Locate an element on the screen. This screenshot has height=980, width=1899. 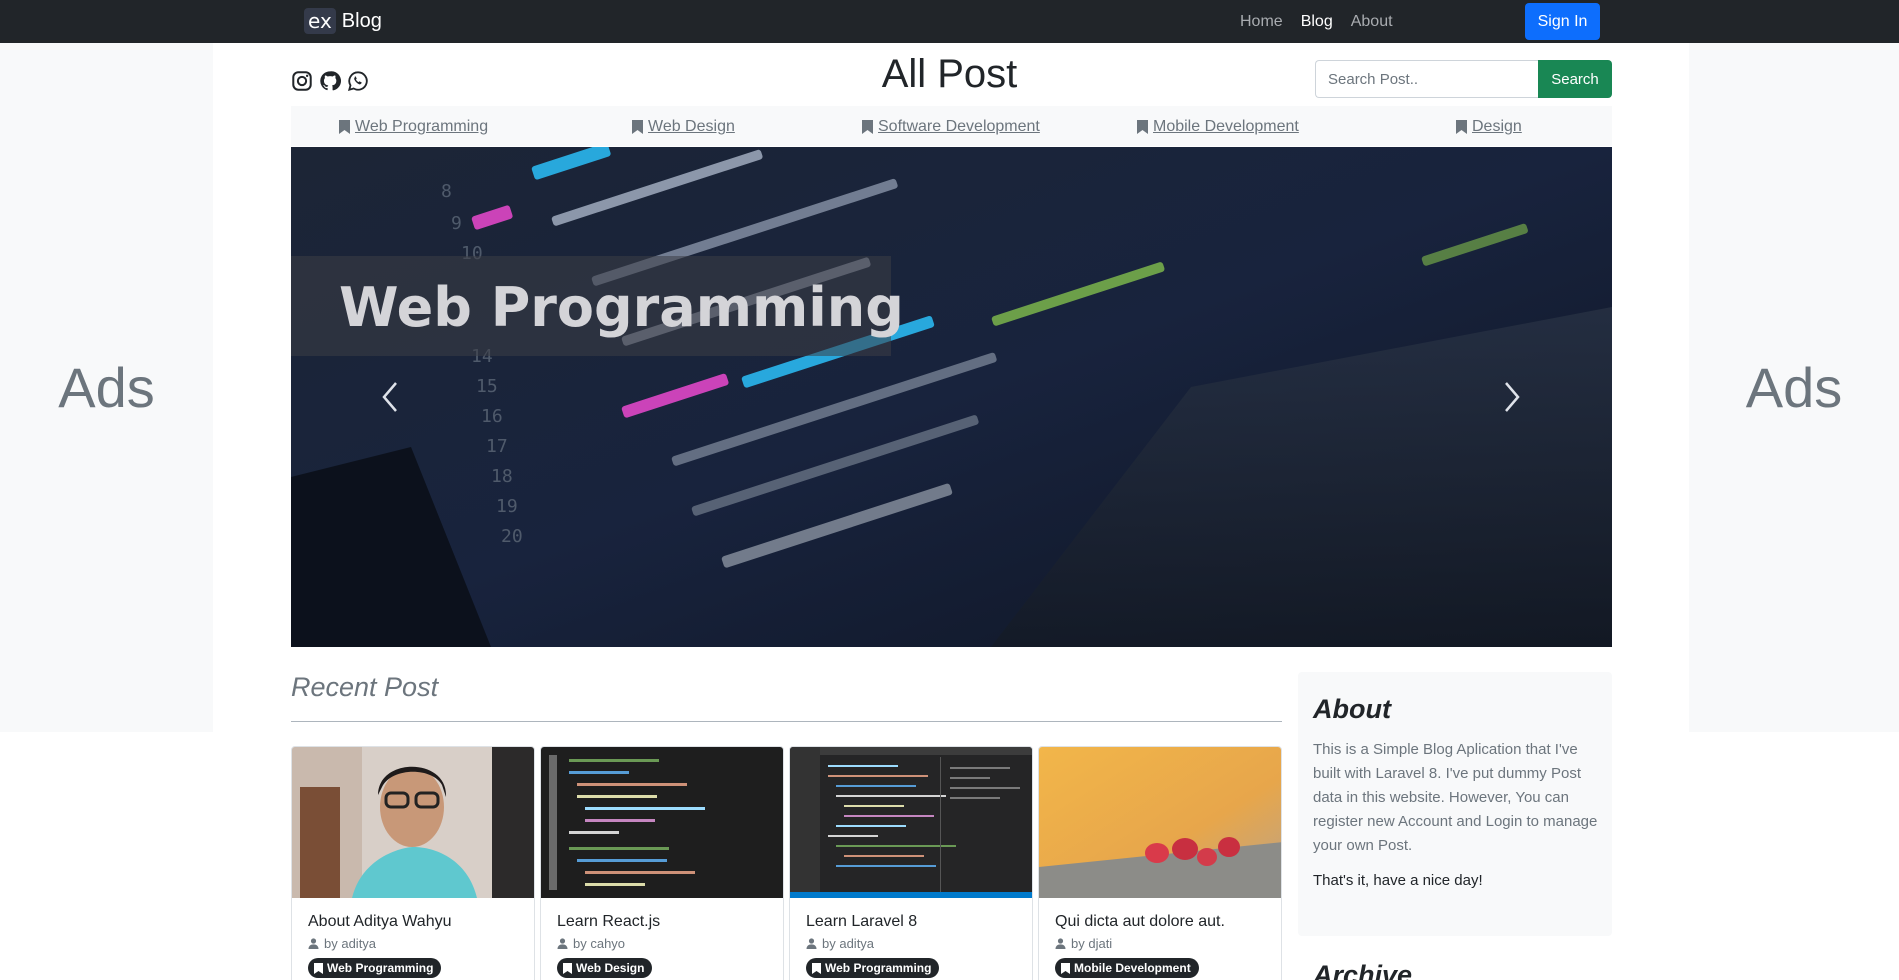
nav-links: Home Blog About is located at coordinates (1316, 22).